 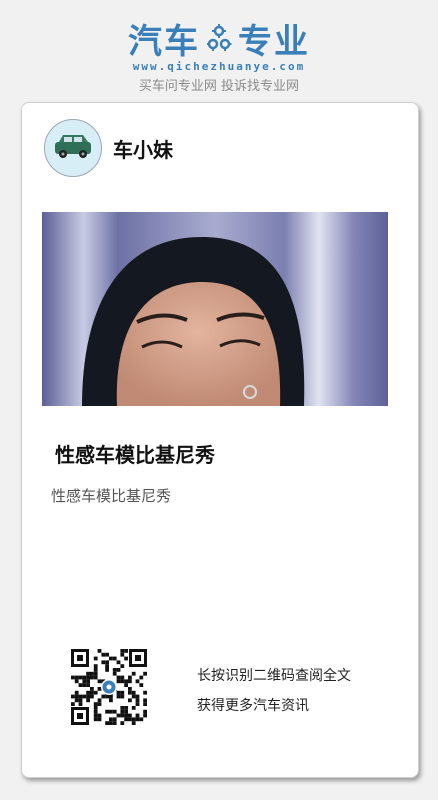 I want to click on logo-text-right: 专业, so click(x=274, y=41).